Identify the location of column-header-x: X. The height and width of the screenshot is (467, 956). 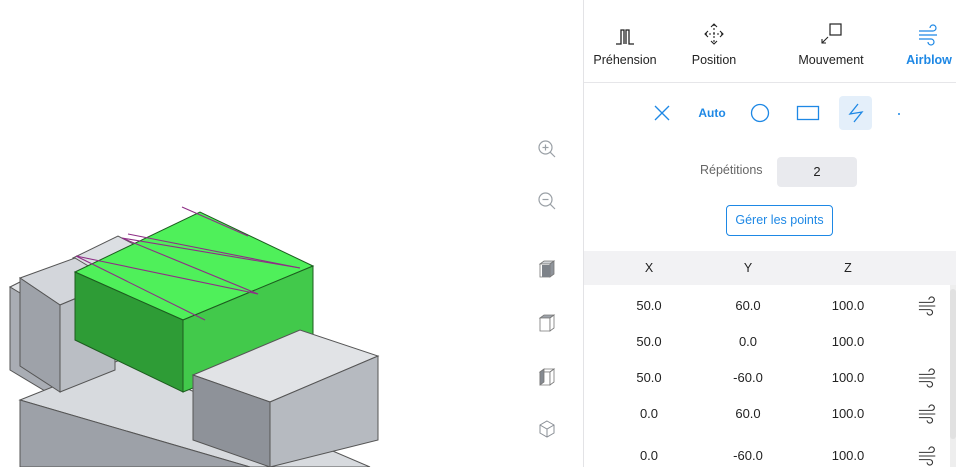
(649, 268).